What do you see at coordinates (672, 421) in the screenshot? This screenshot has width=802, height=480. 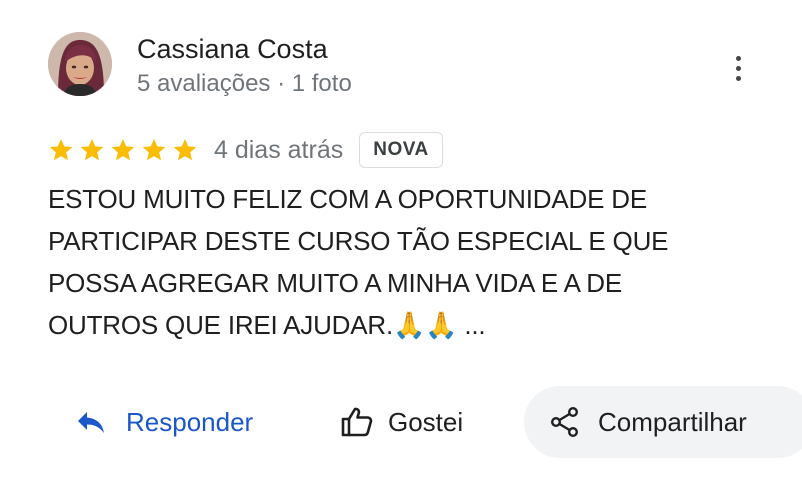 I see `share-label: Compartilhar` at bounding box center [672, 421].